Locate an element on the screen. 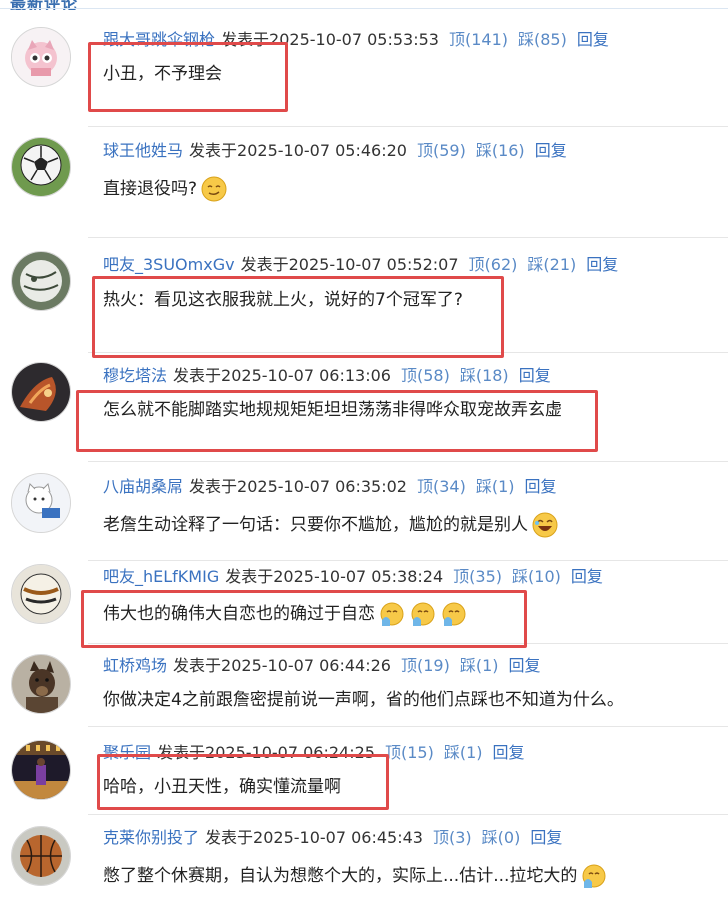 The height and width of the screenshot is (911, 728). comment-timestamp: 2025-10-07 05:46:20 is located at coordinates (322, 150).